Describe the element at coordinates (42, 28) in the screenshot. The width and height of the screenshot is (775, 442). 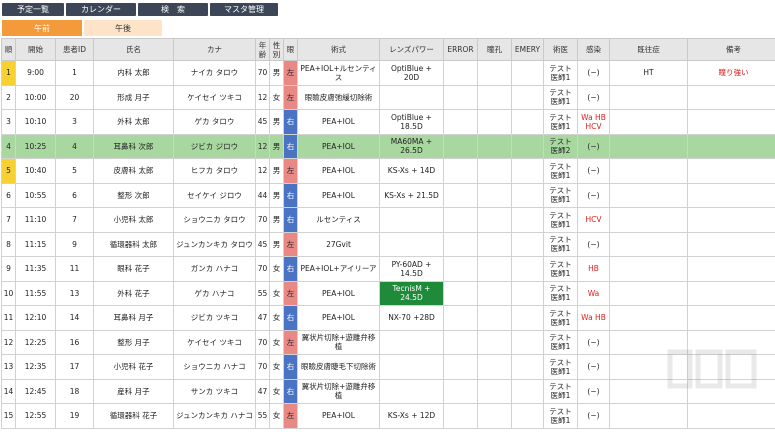
I see `tab-morning: 午前` at that location.